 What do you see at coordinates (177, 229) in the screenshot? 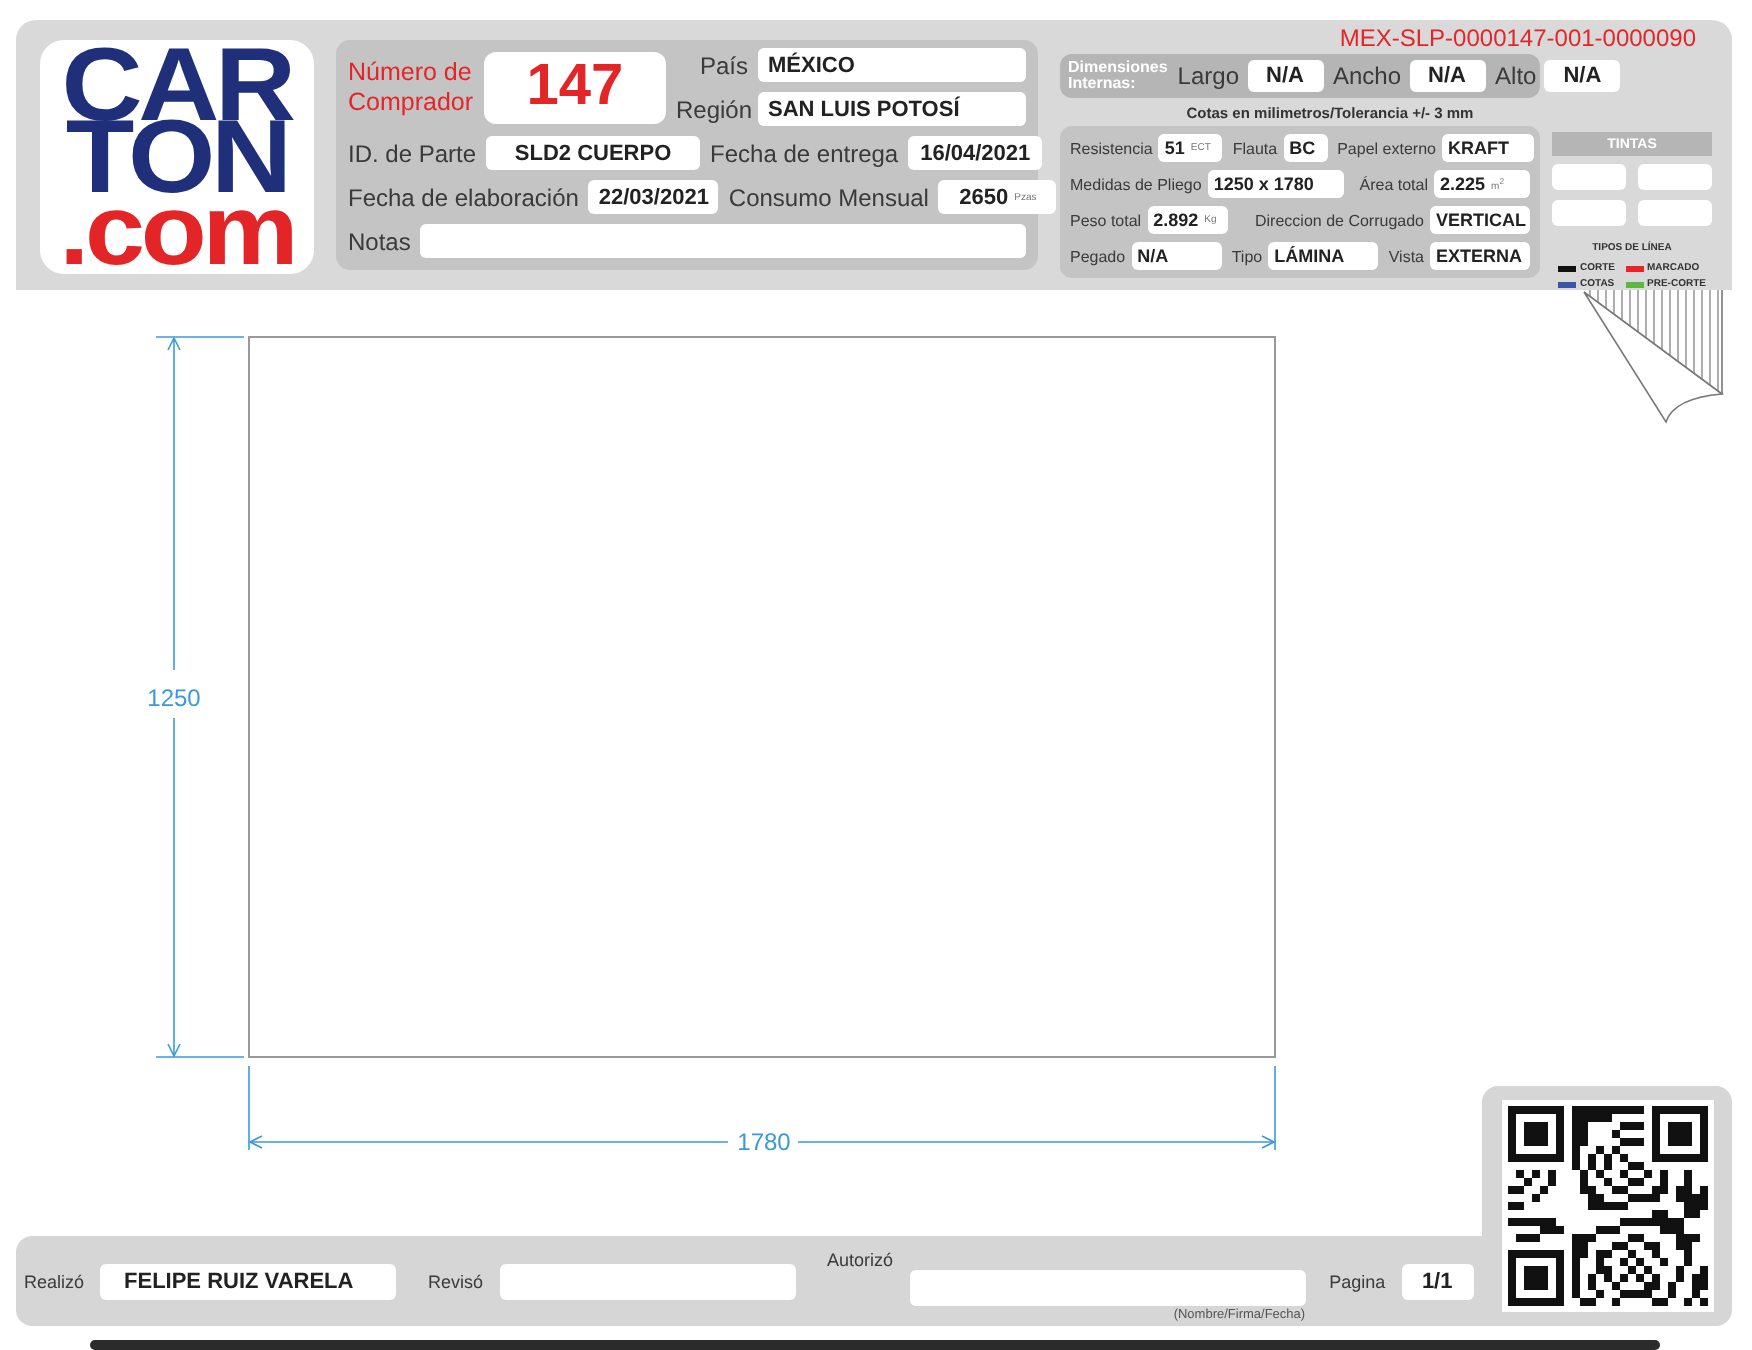
I see `logo-text: .com` at bounding box center [177, 229].